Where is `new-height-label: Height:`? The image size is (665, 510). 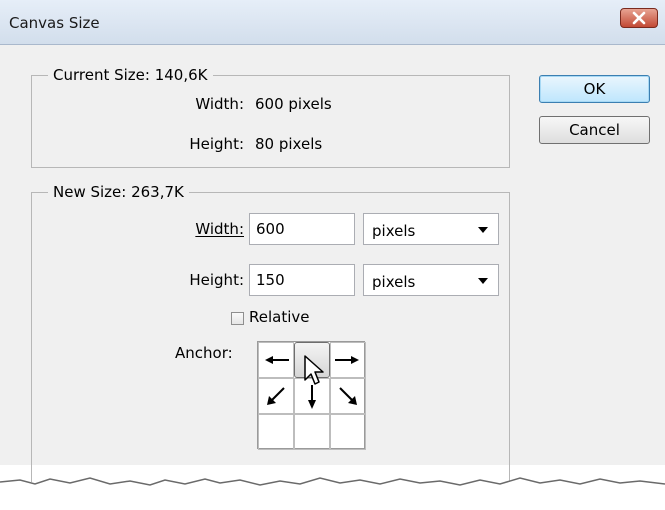
new-height-label: Height: is located at coordinates (216, 280).